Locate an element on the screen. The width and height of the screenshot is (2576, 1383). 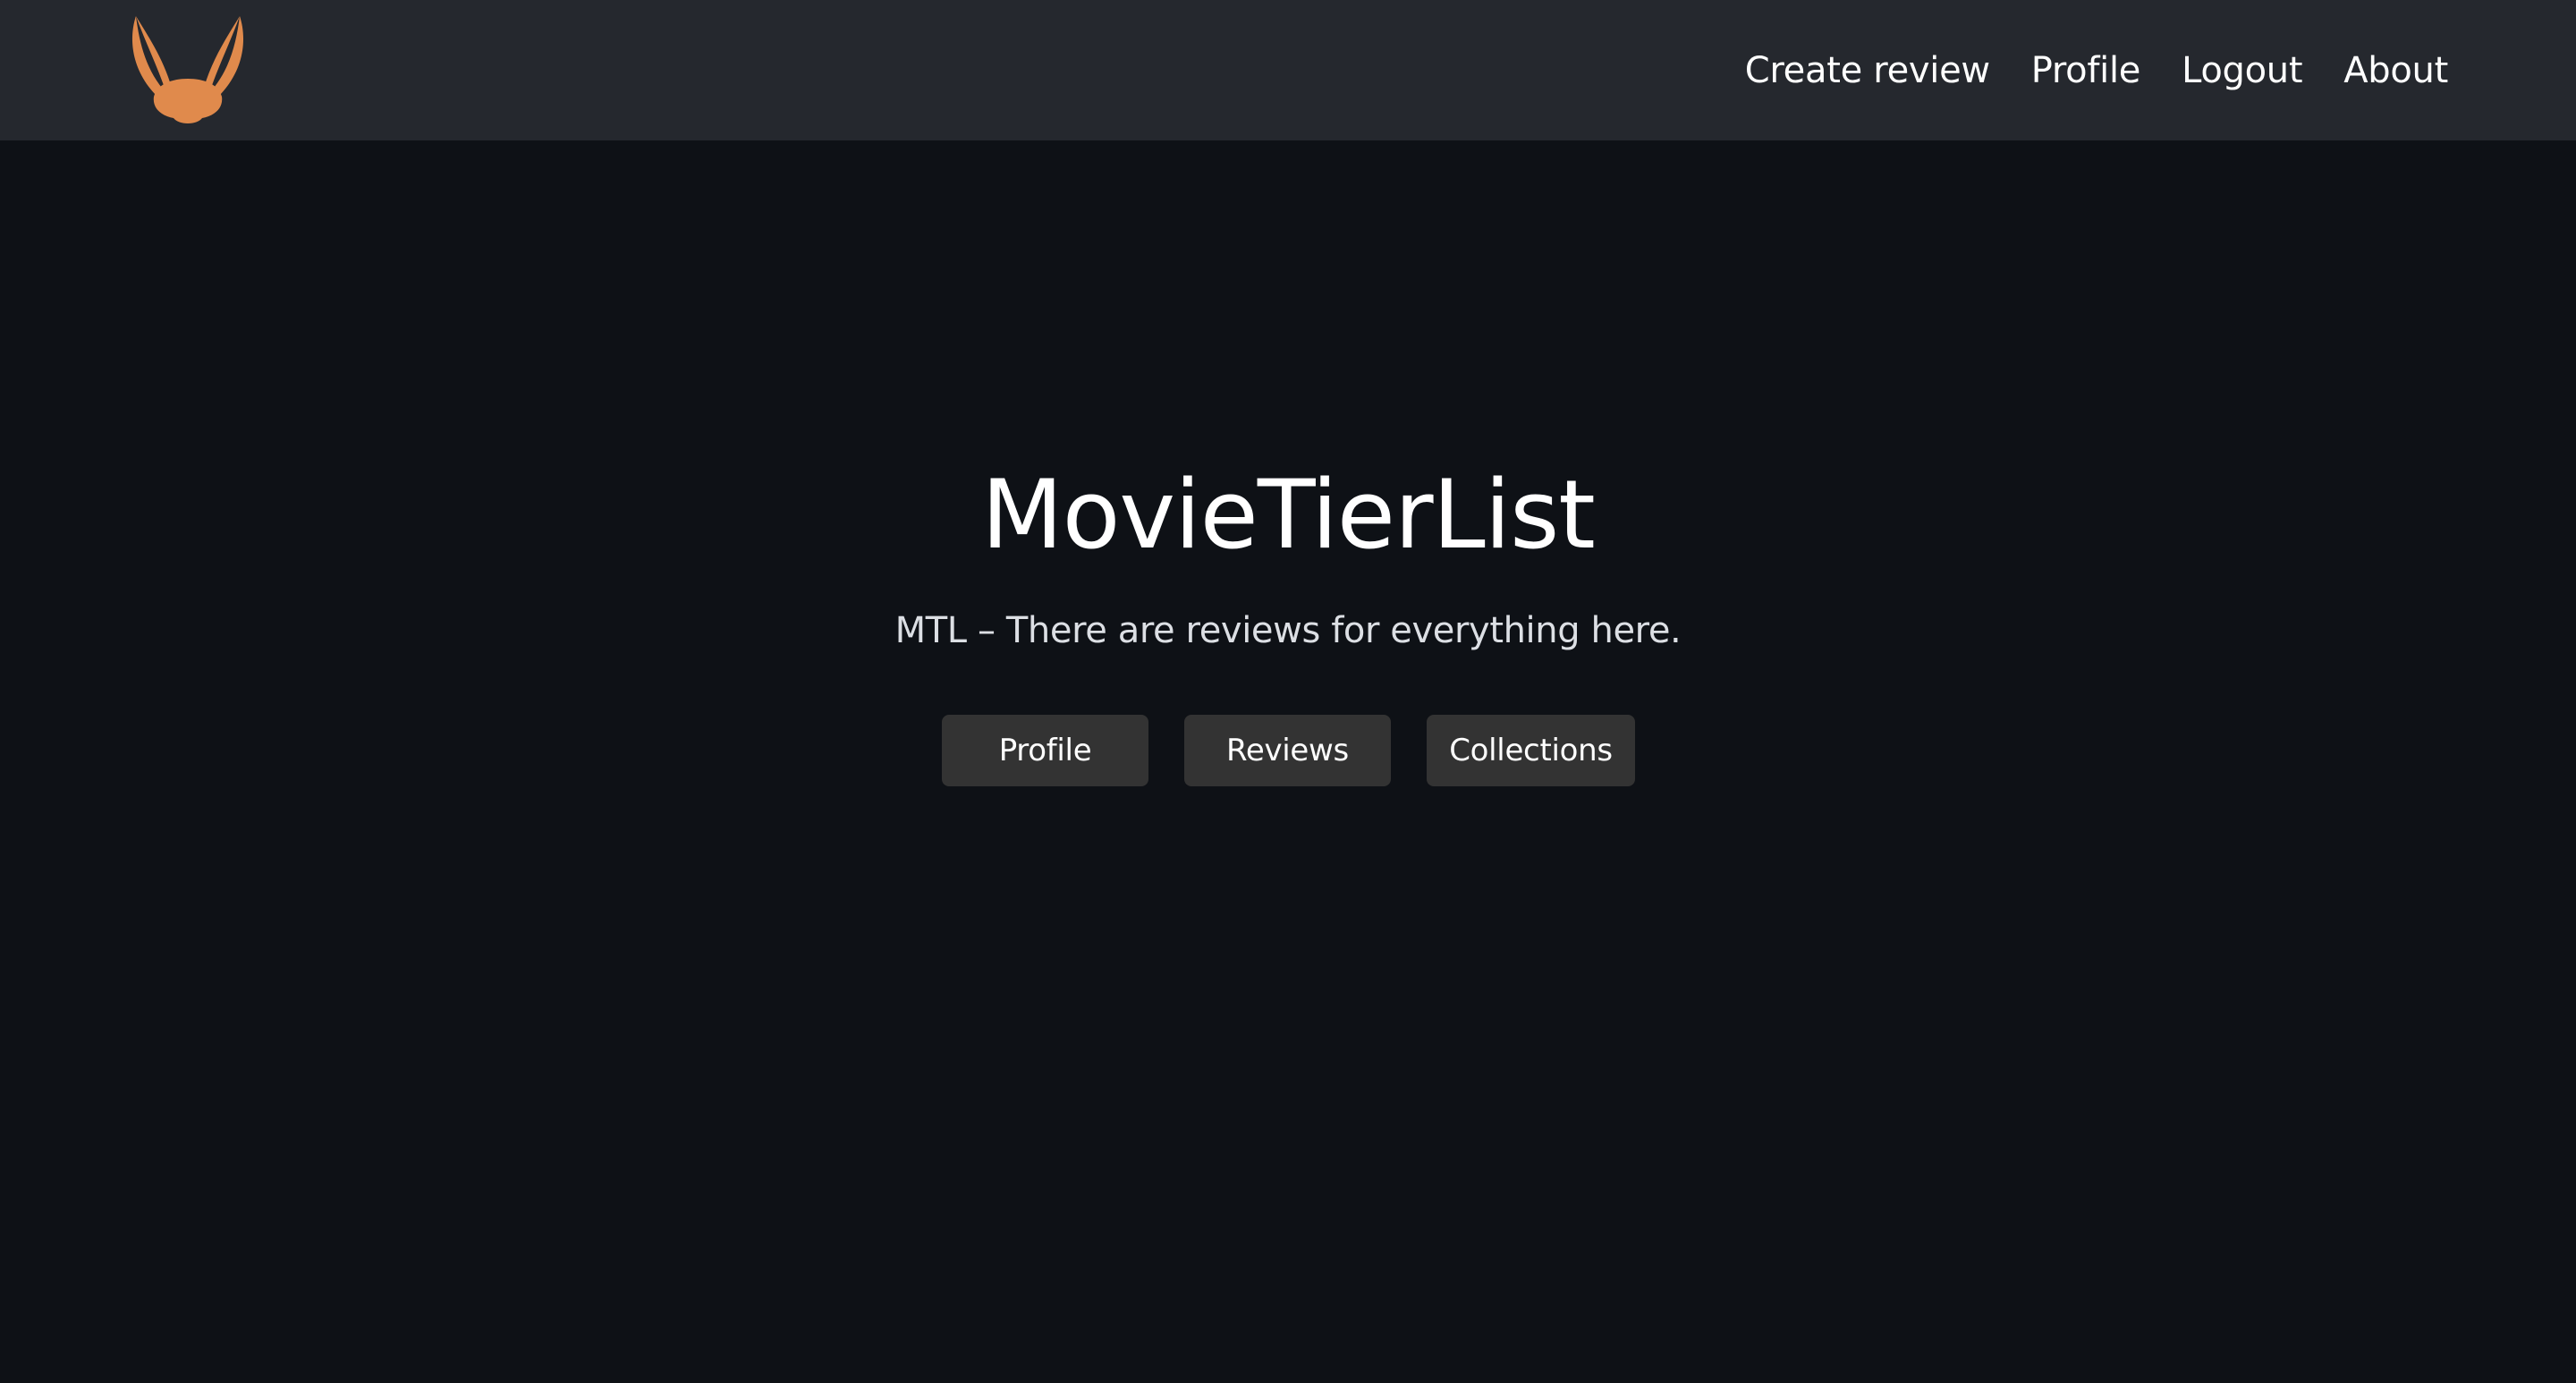
nav-link-profile: Profile is located at coordinates (2086, 70).